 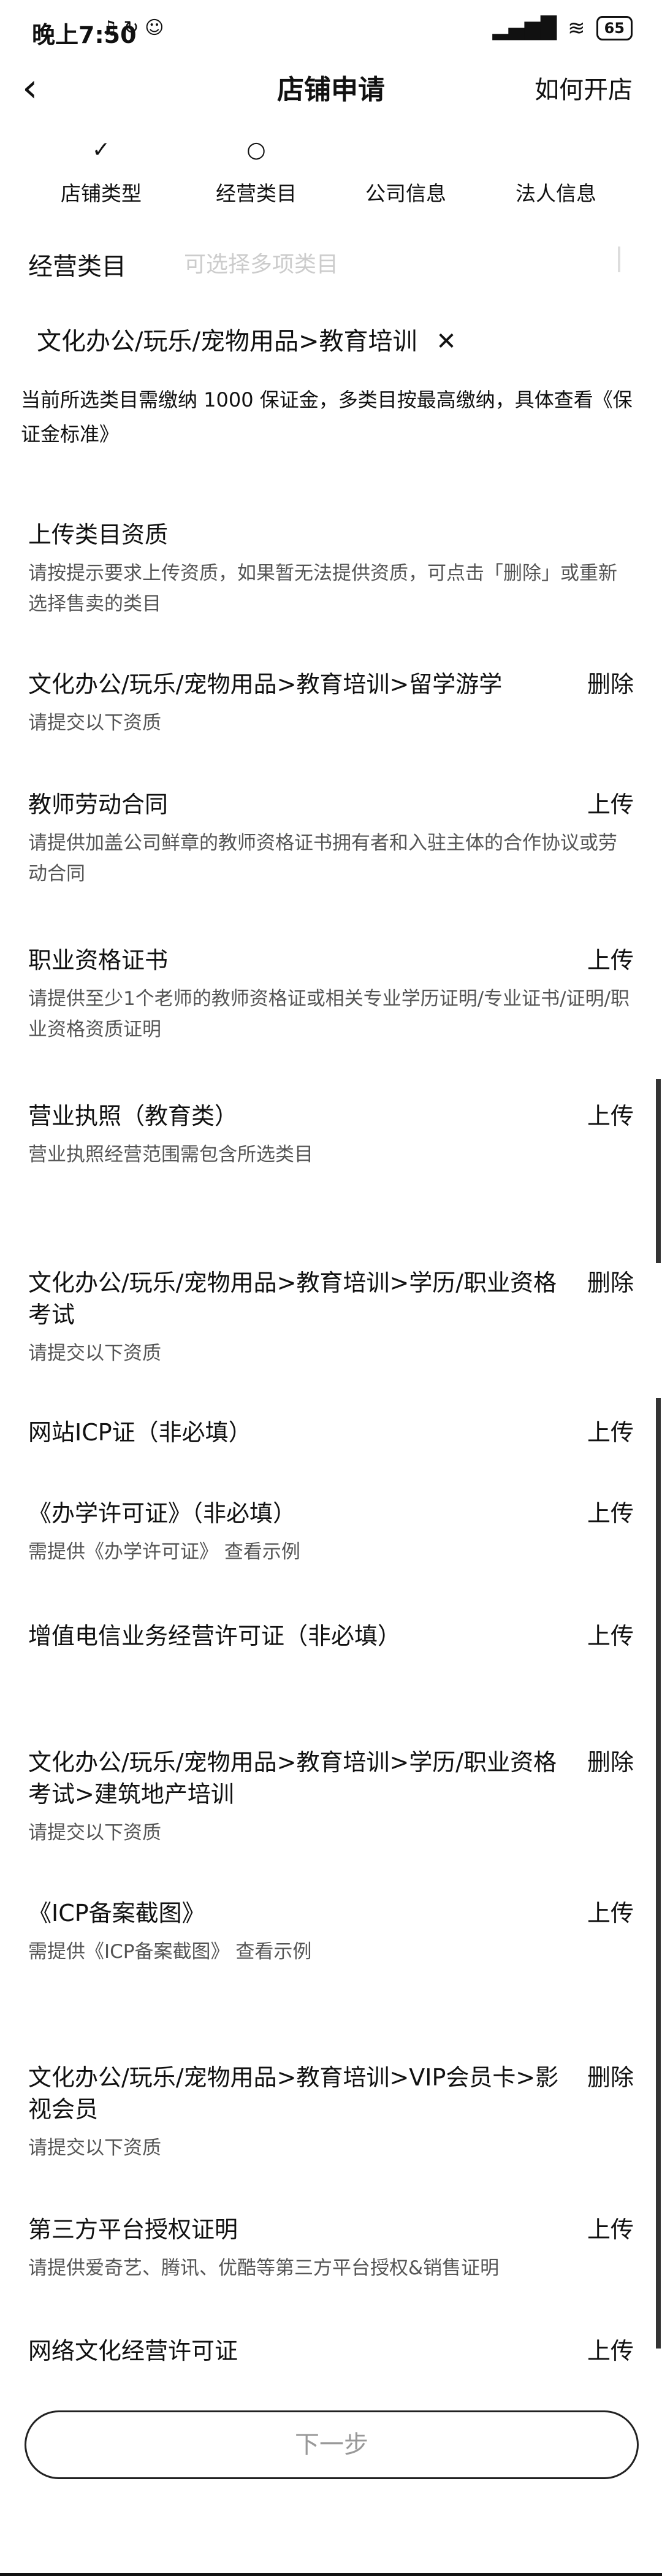 I want to click on step-shop-type: ✓ 店铺类型, so click(x=101, y=169).